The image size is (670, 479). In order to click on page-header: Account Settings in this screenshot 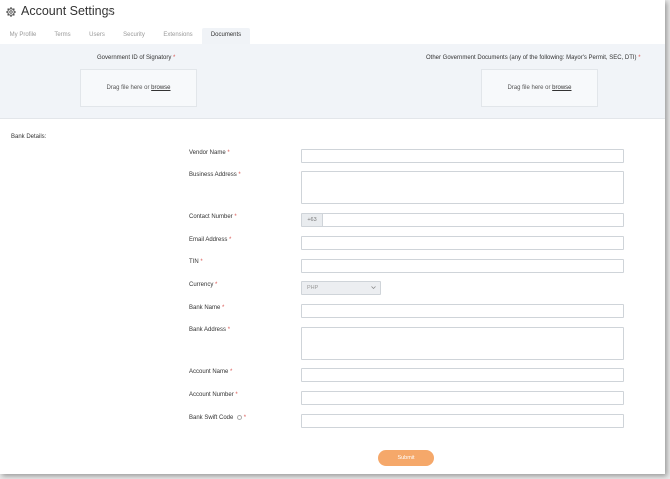, I will do `click(332, 14)`.